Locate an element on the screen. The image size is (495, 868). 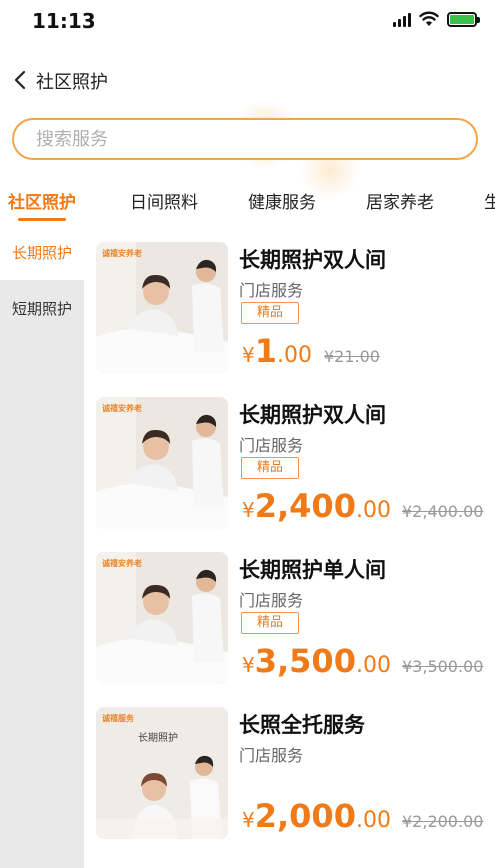
signal-icon is located at coordinates (402, 19).